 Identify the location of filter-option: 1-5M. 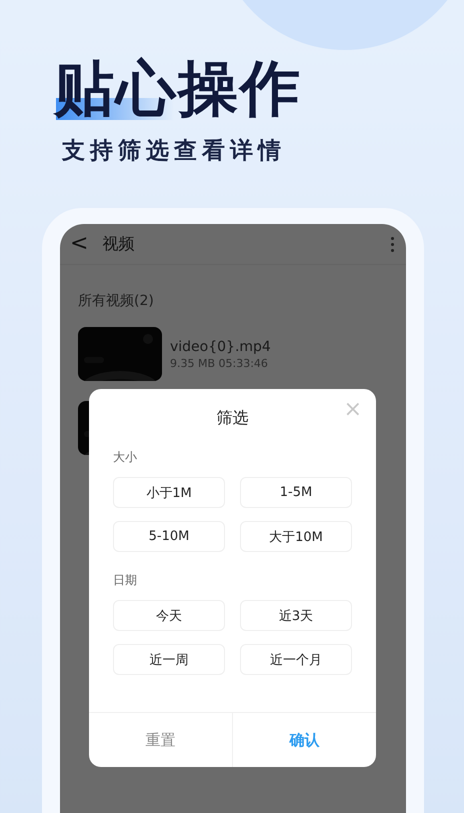
(296, 492).